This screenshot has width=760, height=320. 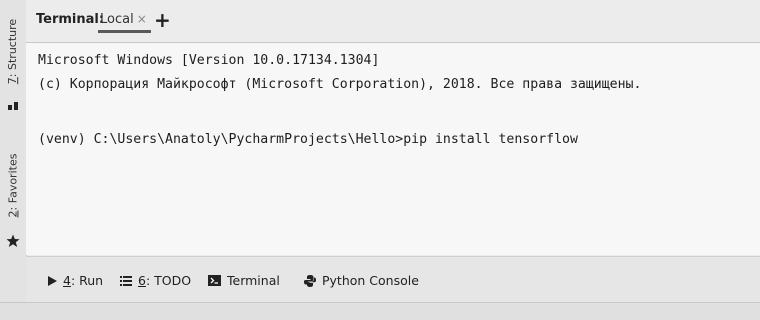 I want to click on left-tool-strip: 7: Structure 2: Favorites, so click(x=13, y=159).